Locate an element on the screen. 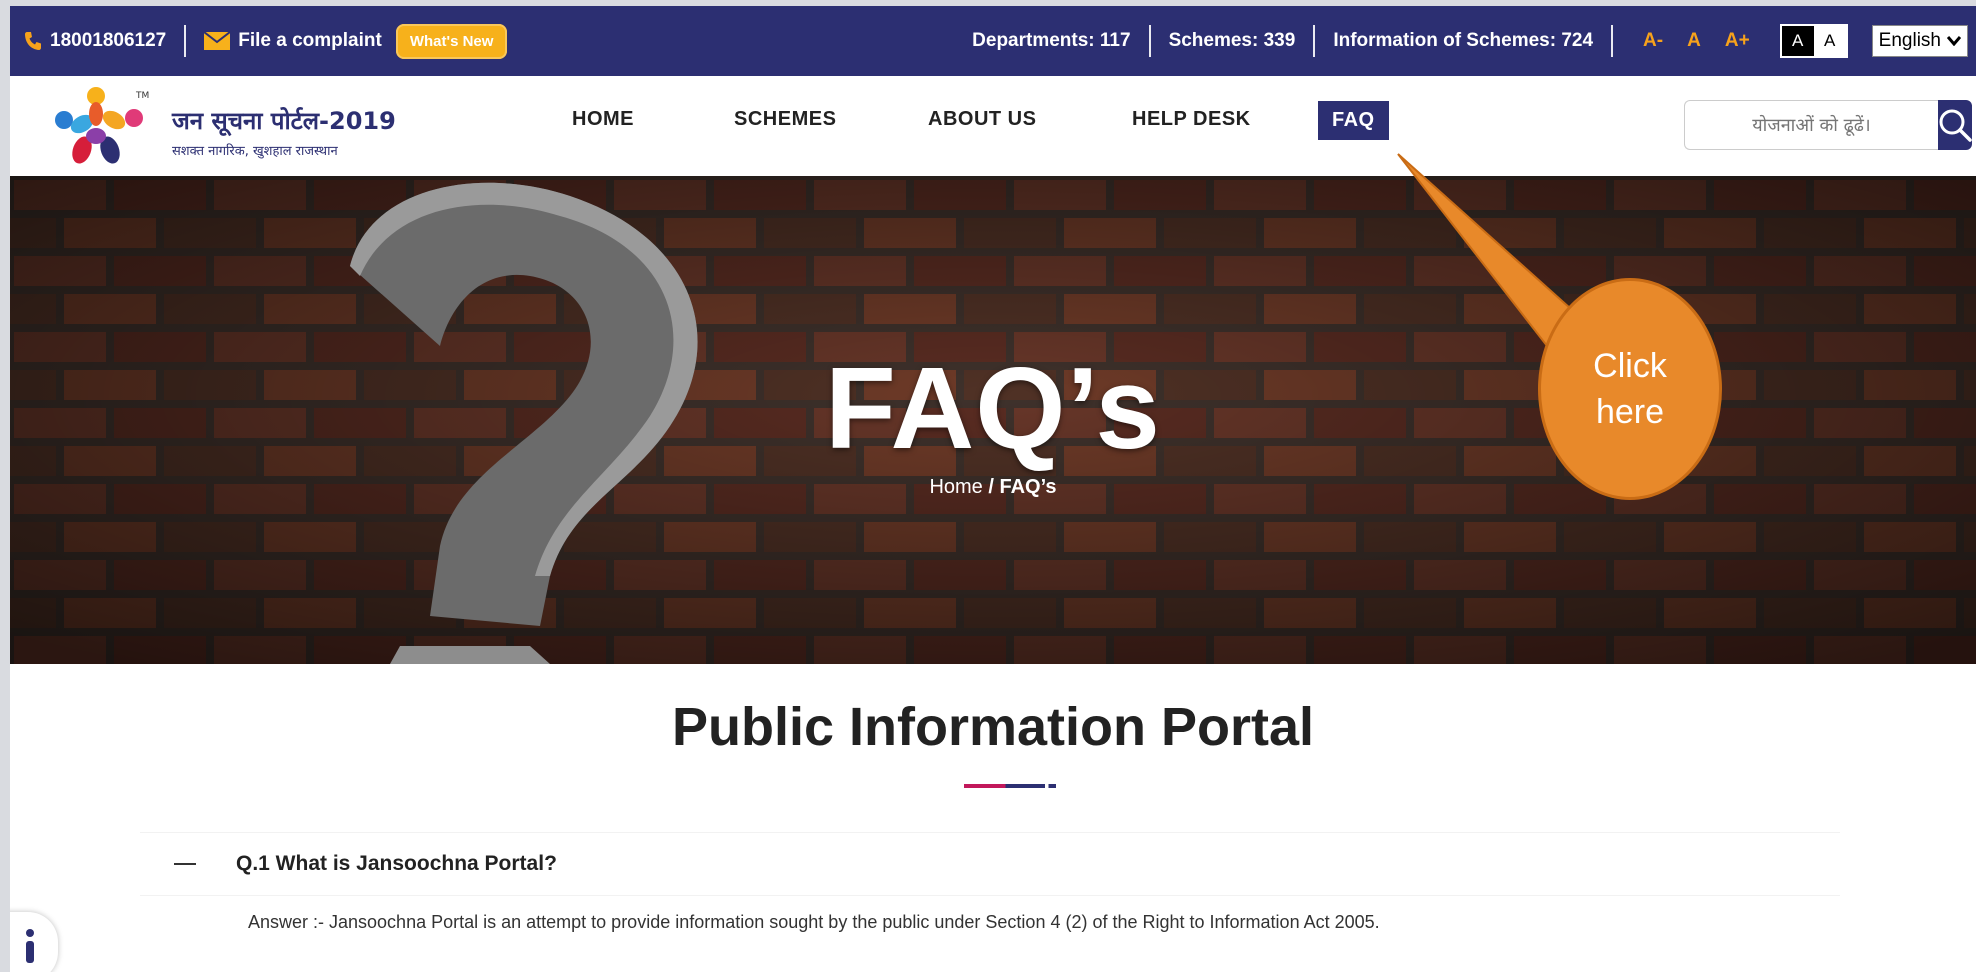 The height and width of the screenshot is (972, 1976). info-icon is located at coordinates (30, 946).